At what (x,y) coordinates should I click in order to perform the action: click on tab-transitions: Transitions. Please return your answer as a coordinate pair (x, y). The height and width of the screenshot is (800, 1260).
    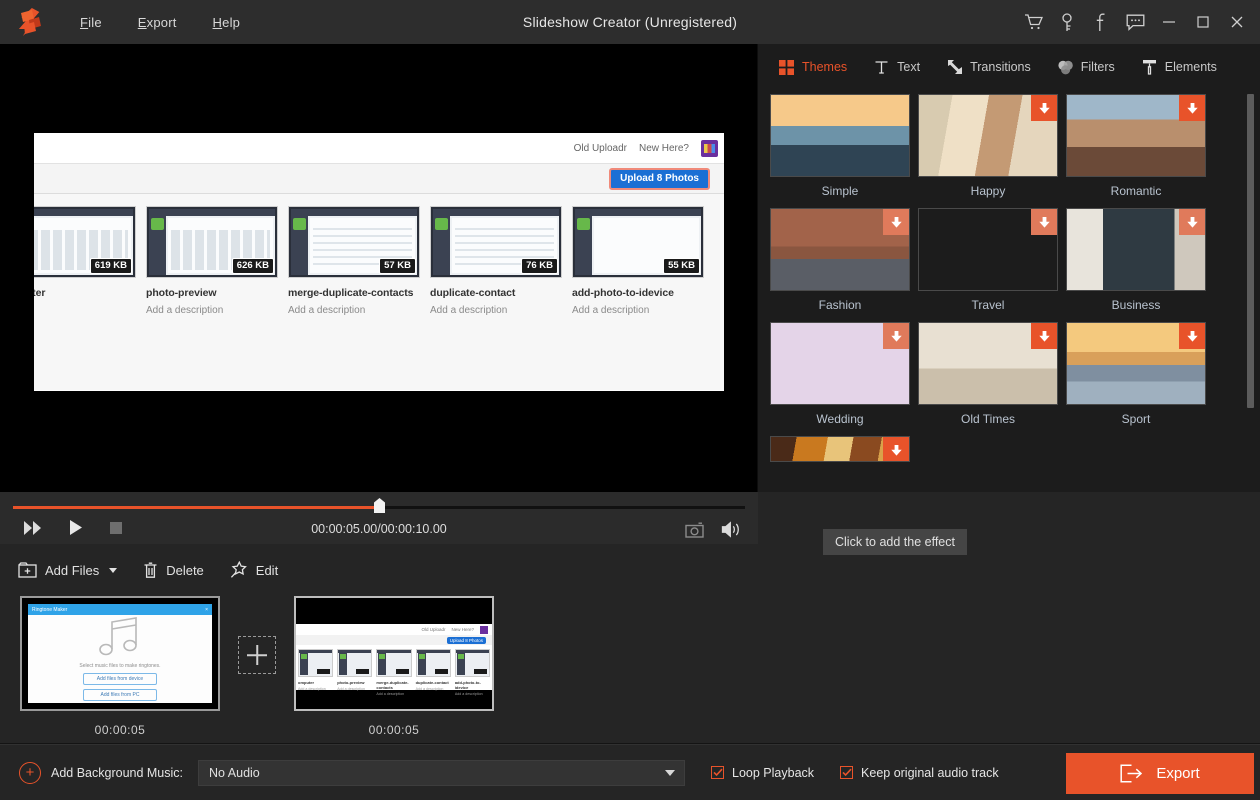
    Looking at the image, I should click on (988, 67).